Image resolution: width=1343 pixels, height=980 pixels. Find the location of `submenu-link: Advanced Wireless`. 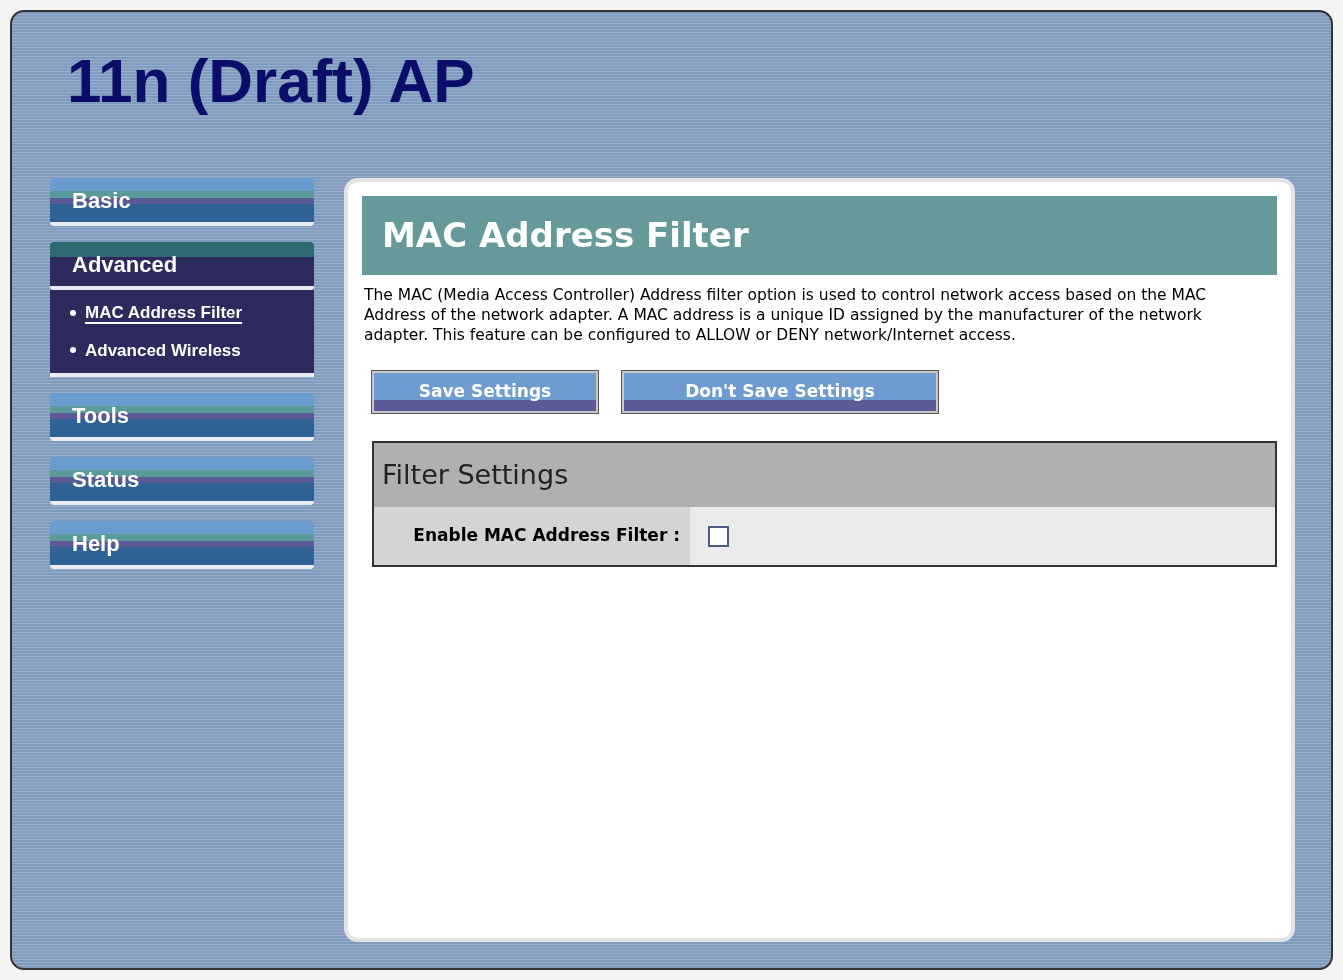

submenu-link: Advanced Wireless is located at coordinates (163, 350).